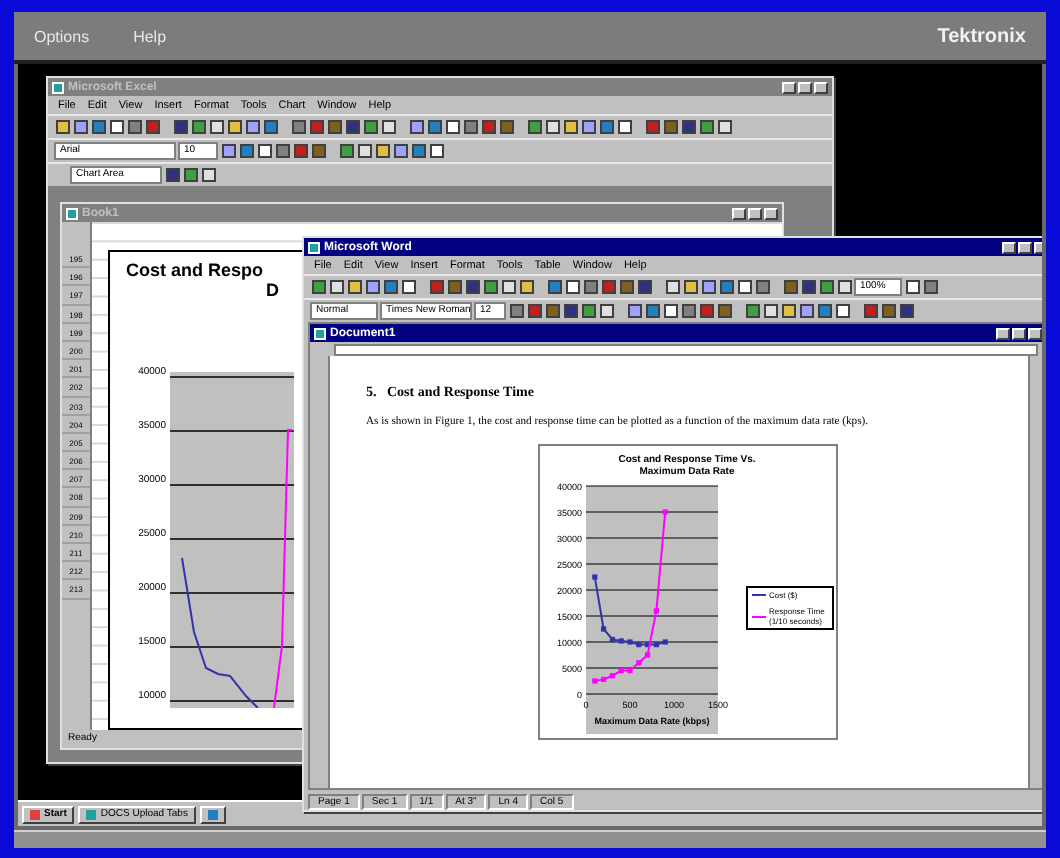 The height and width of the screenshot is (858, 1060). Describe the element at coordinates (271, 290) in the screenshot. I see `chart-subtitle: D` at that location.